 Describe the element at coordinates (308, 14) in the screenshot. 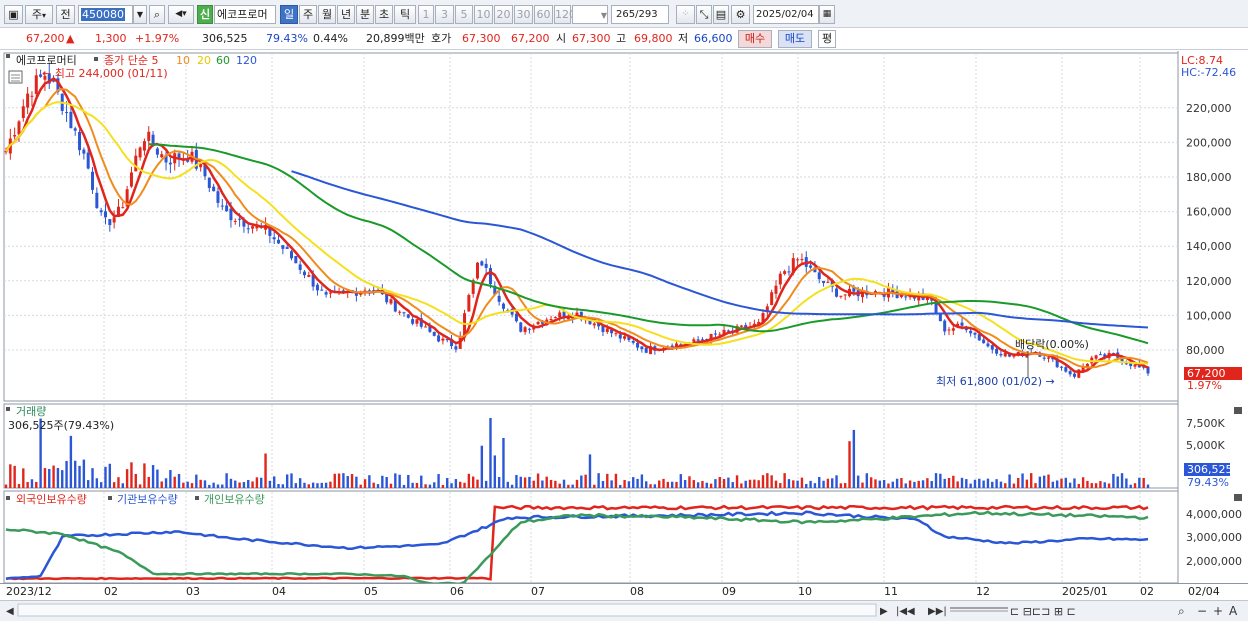

I see `interval-week: 주` at that location.